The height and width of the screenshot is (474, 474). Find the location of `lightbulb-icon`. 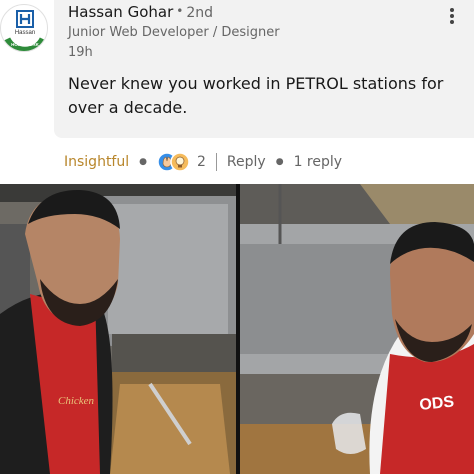

lightbulb-icon is located at coordinates (180, 162).